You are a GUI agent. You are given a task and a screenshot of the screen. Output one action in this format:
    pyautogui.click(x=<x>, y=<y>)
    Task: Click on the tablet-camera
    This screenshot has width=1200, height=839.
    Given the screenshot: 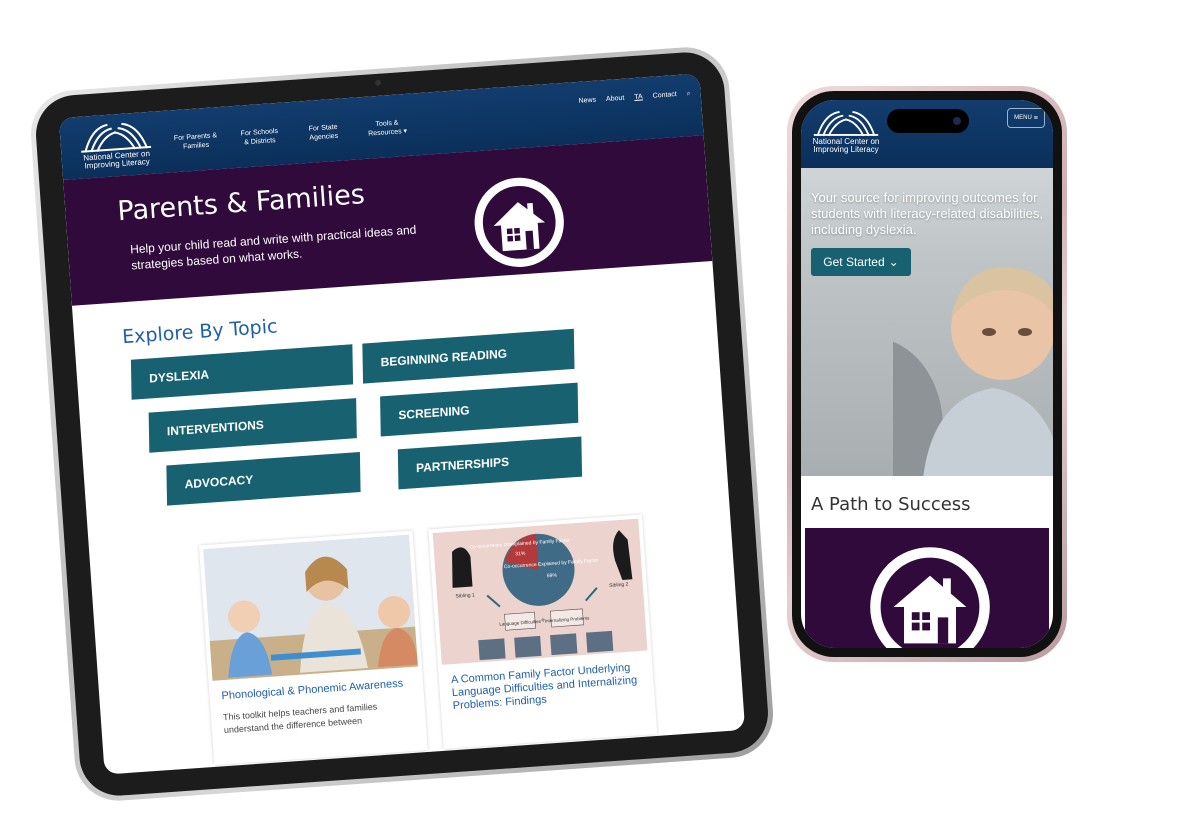 What is the action you would take?
    pyautogui.click(x=378, y=83)
    